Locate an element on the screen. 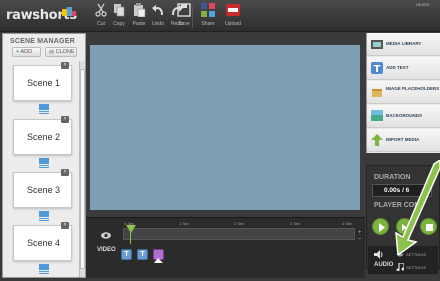 This screenshot has width=440, height=281. upload-button: Upload is located at coordinates (233, 15).